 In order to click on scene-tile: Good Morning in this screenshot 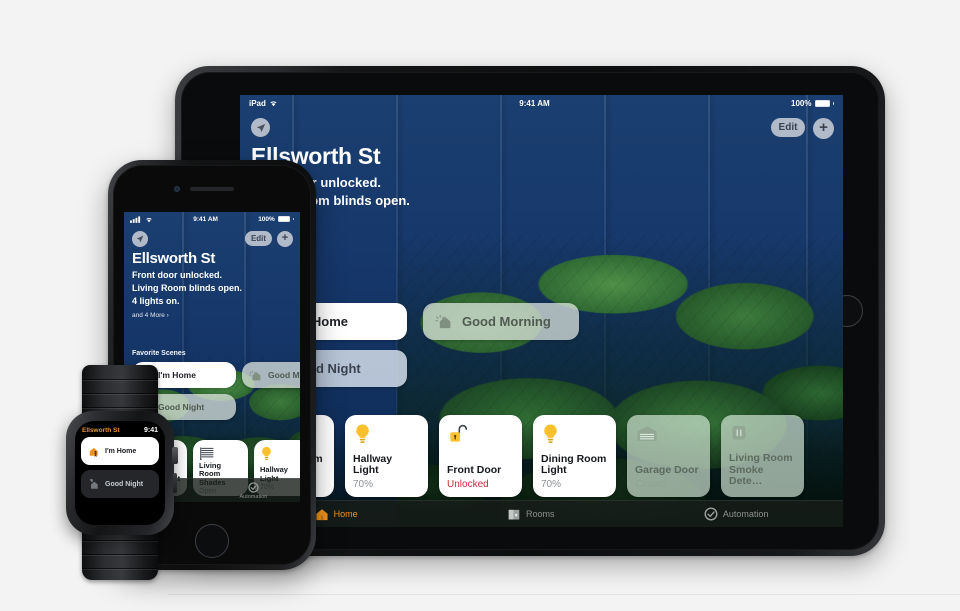, I will do `click(501, 321)`.